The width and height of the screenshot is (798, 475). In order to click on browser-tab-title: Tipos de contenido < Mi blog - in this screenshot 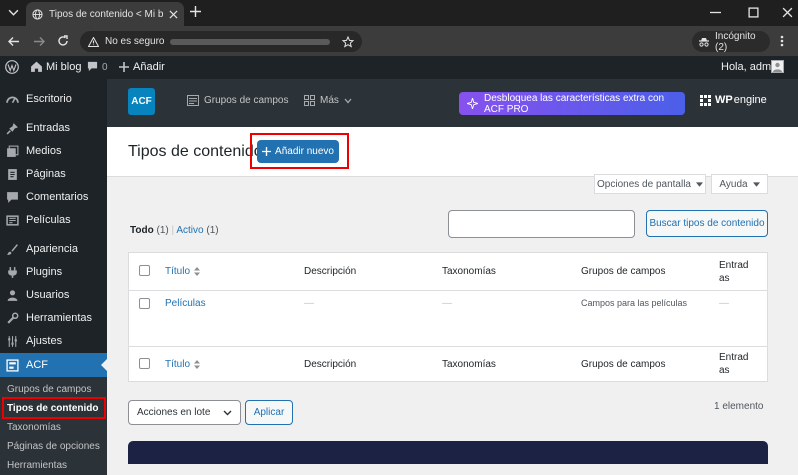, I will do `click(106, 14)`.